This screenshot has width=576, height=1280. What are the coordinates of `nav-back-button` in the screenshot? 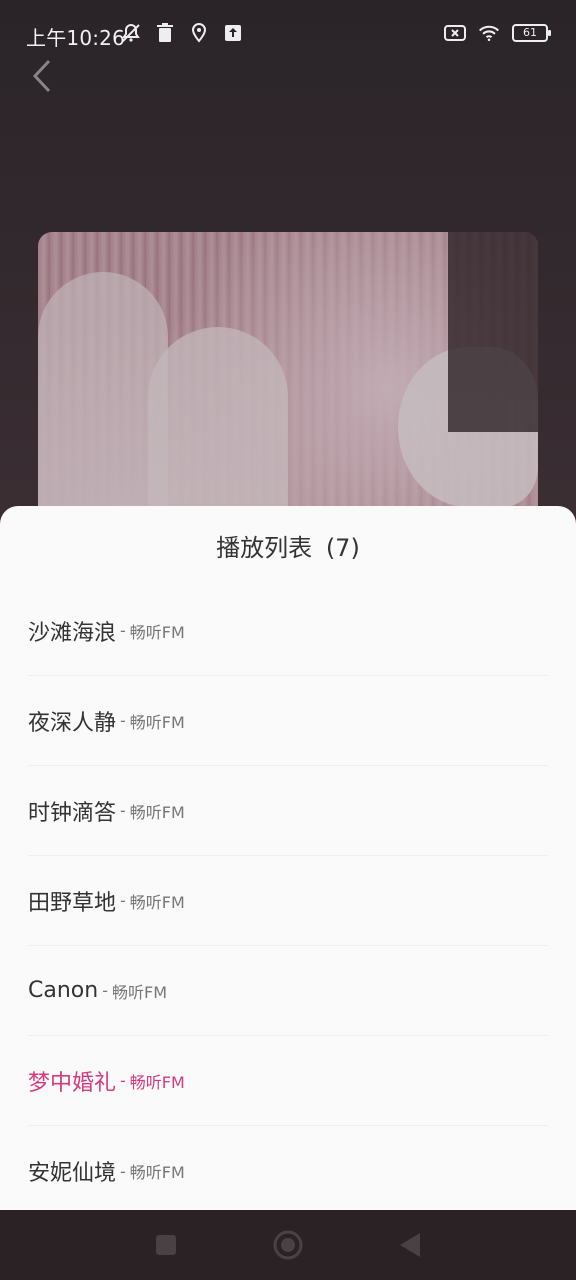 It's located at (410, 1245).